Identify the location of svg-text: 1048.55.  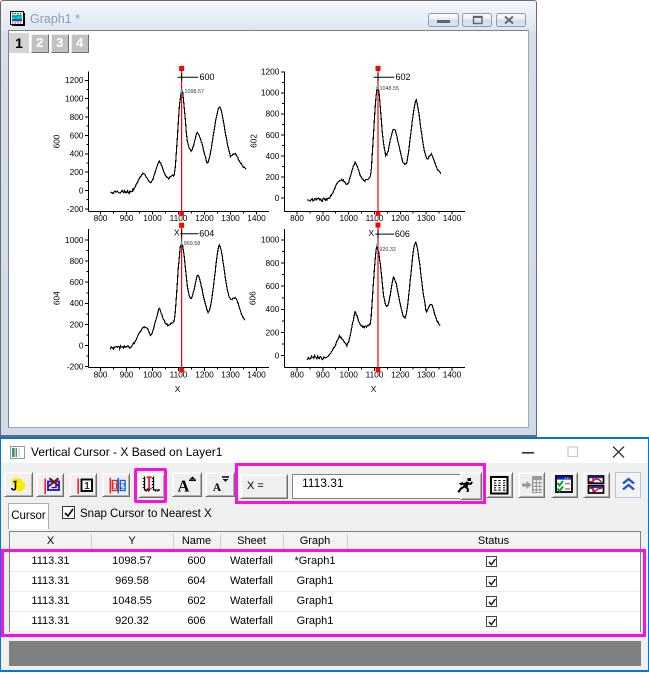
(390, 89).